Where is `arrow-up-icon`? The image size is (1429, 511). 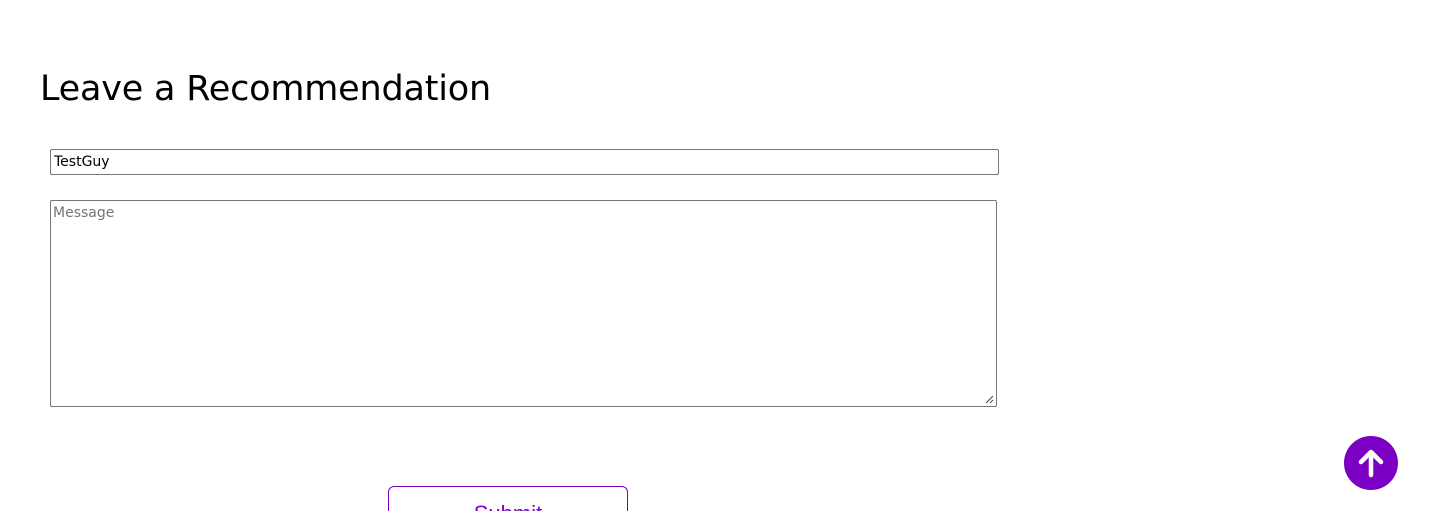
arrow-up-icon is located at coordinates (1371, 463).